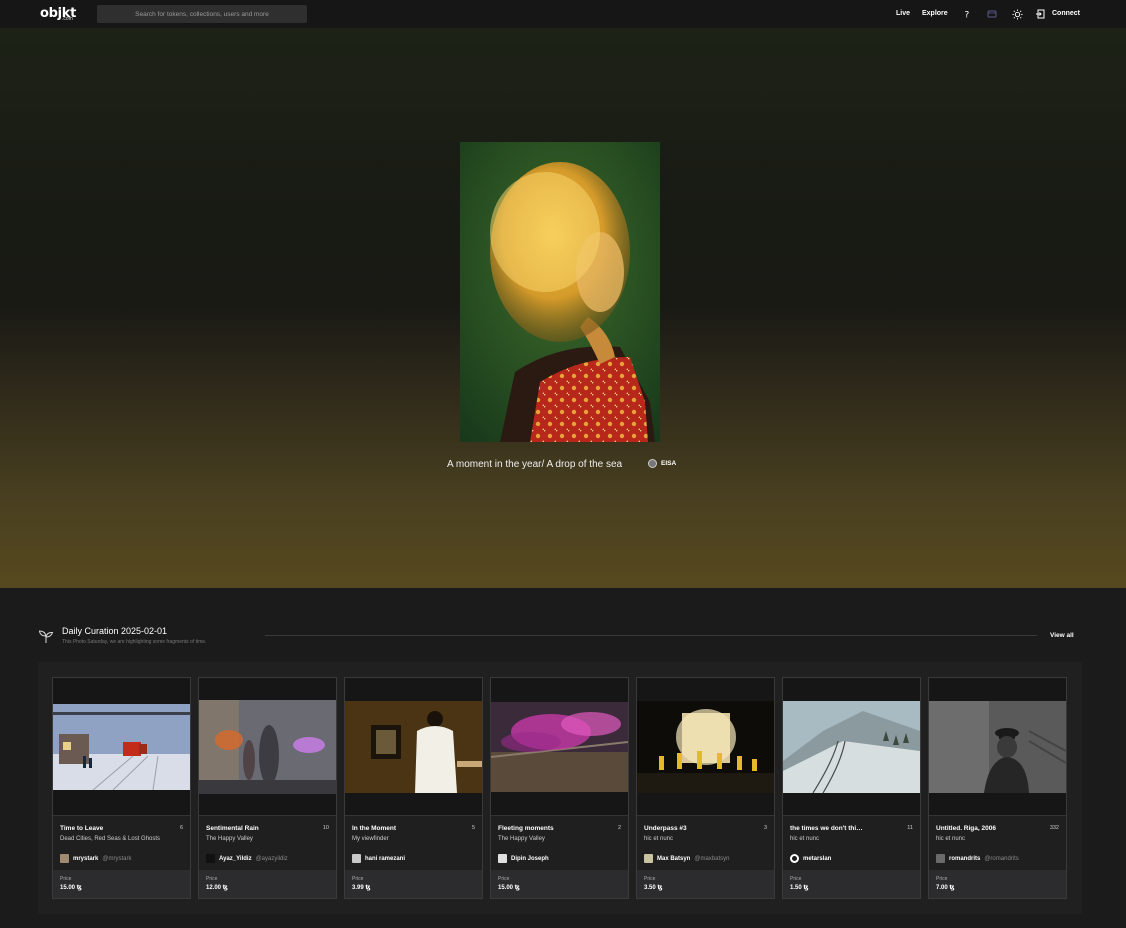 The width and height of the screenshot is (1126, 928). Describe the element at coordinates (966, 828) in the screenshot. I see `token-title: Untitled. Riga, 2006` at that location.